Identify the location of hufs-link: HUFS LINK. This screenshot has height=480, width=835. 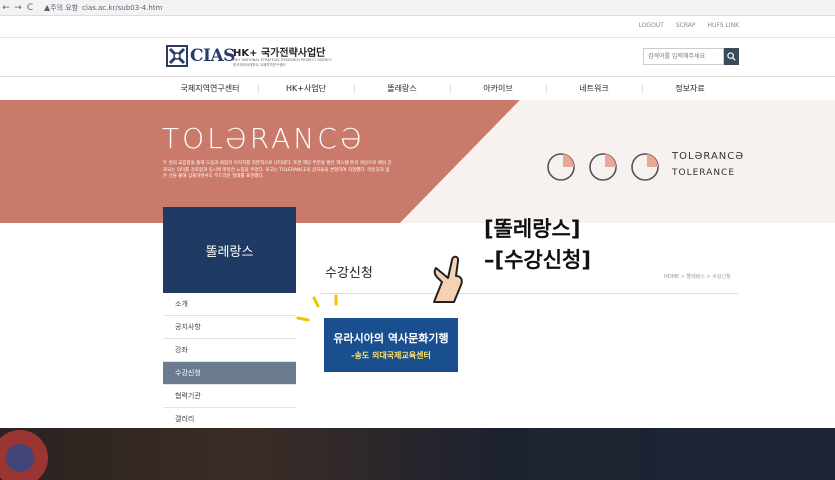
(724, 25).